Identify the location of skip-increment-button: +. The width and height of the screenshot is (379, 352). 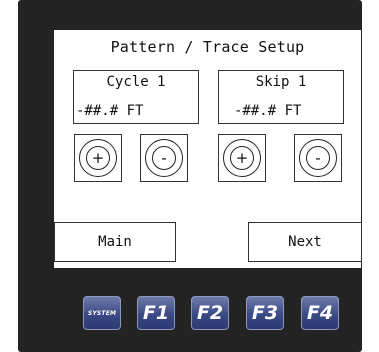
(242, 158).